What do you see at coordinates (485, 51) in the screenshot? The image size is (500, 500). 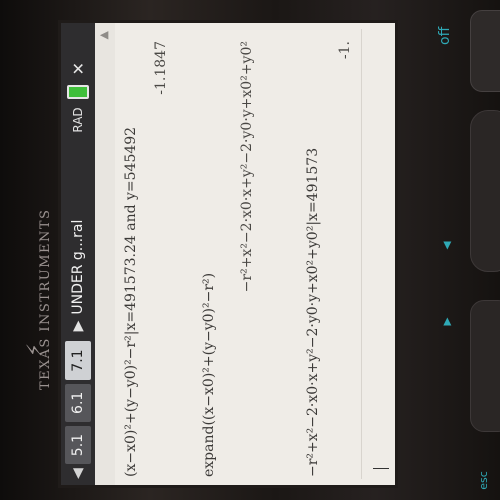 I see `off-key` at bounding box center [485, 51].